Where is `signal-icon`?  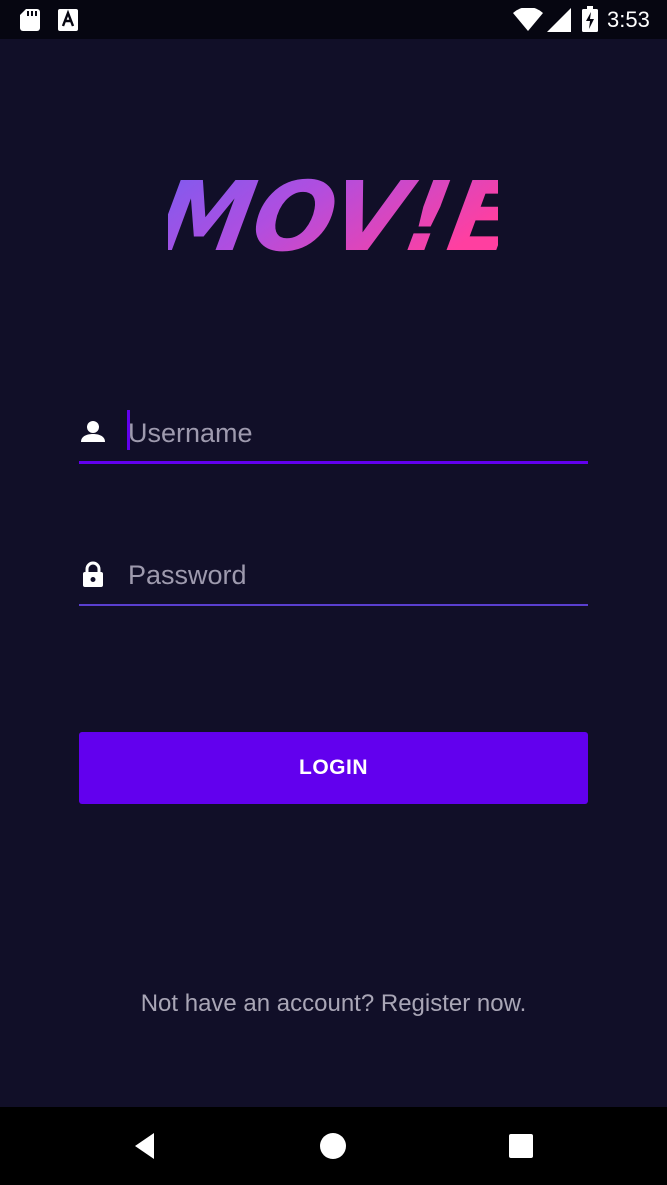
signal-icon is located at coordinates (559, 20).